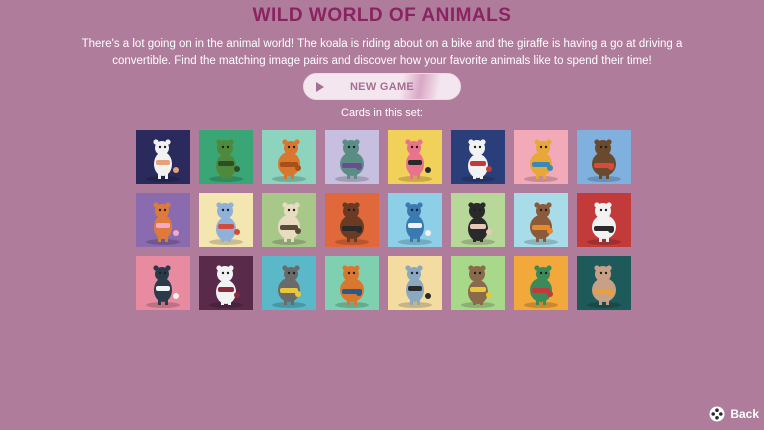 The image size is (764, 430). I want to click on new-game-label: NEW GAME, so click(382, 87).